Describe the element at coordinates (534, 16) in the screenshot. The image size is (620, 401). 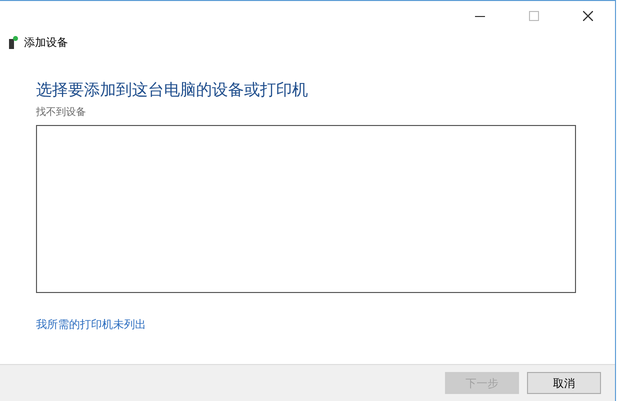
I see `maximize-icon` at that location.